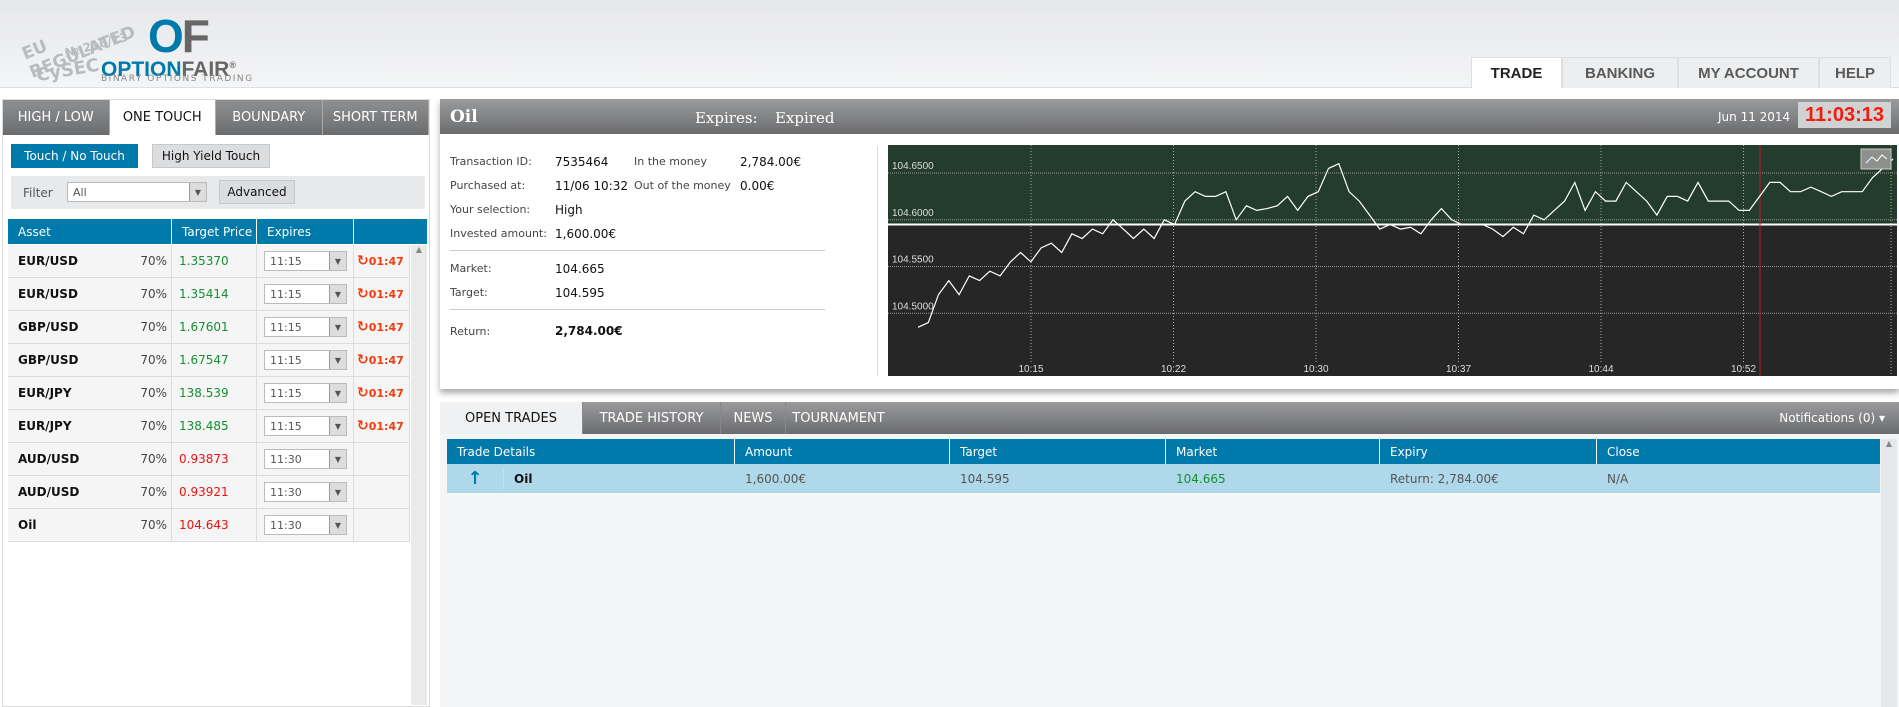 The height and width of the screenshot is (707, 1899). I want to click on transaction-id-label: Transaction ID:, so click(491, 161).